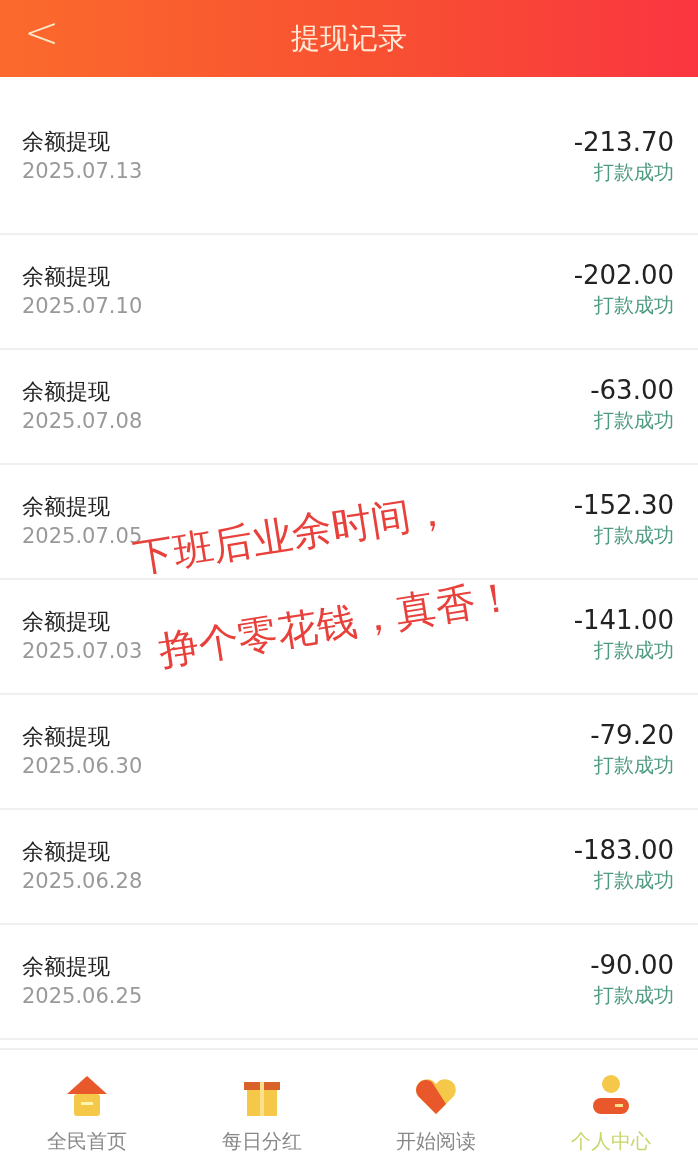 This screenshot has width=698, height=1176. What do you see at coordinates (87, 1113) in the screenshot?
I see `tab: 全民首页` at bounding box center [87, 1113].